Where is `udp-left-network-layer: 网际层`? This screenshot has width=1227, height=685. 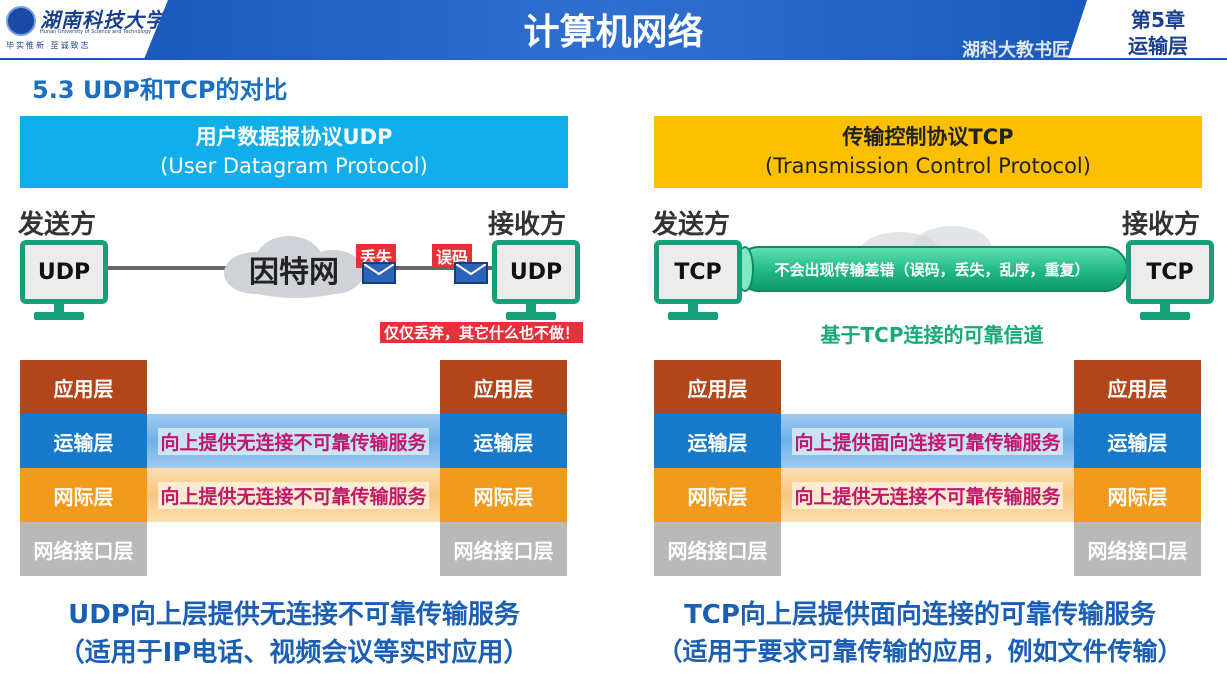 udp-left-network-layer: 网际层 is located at coordinates (83, 495).